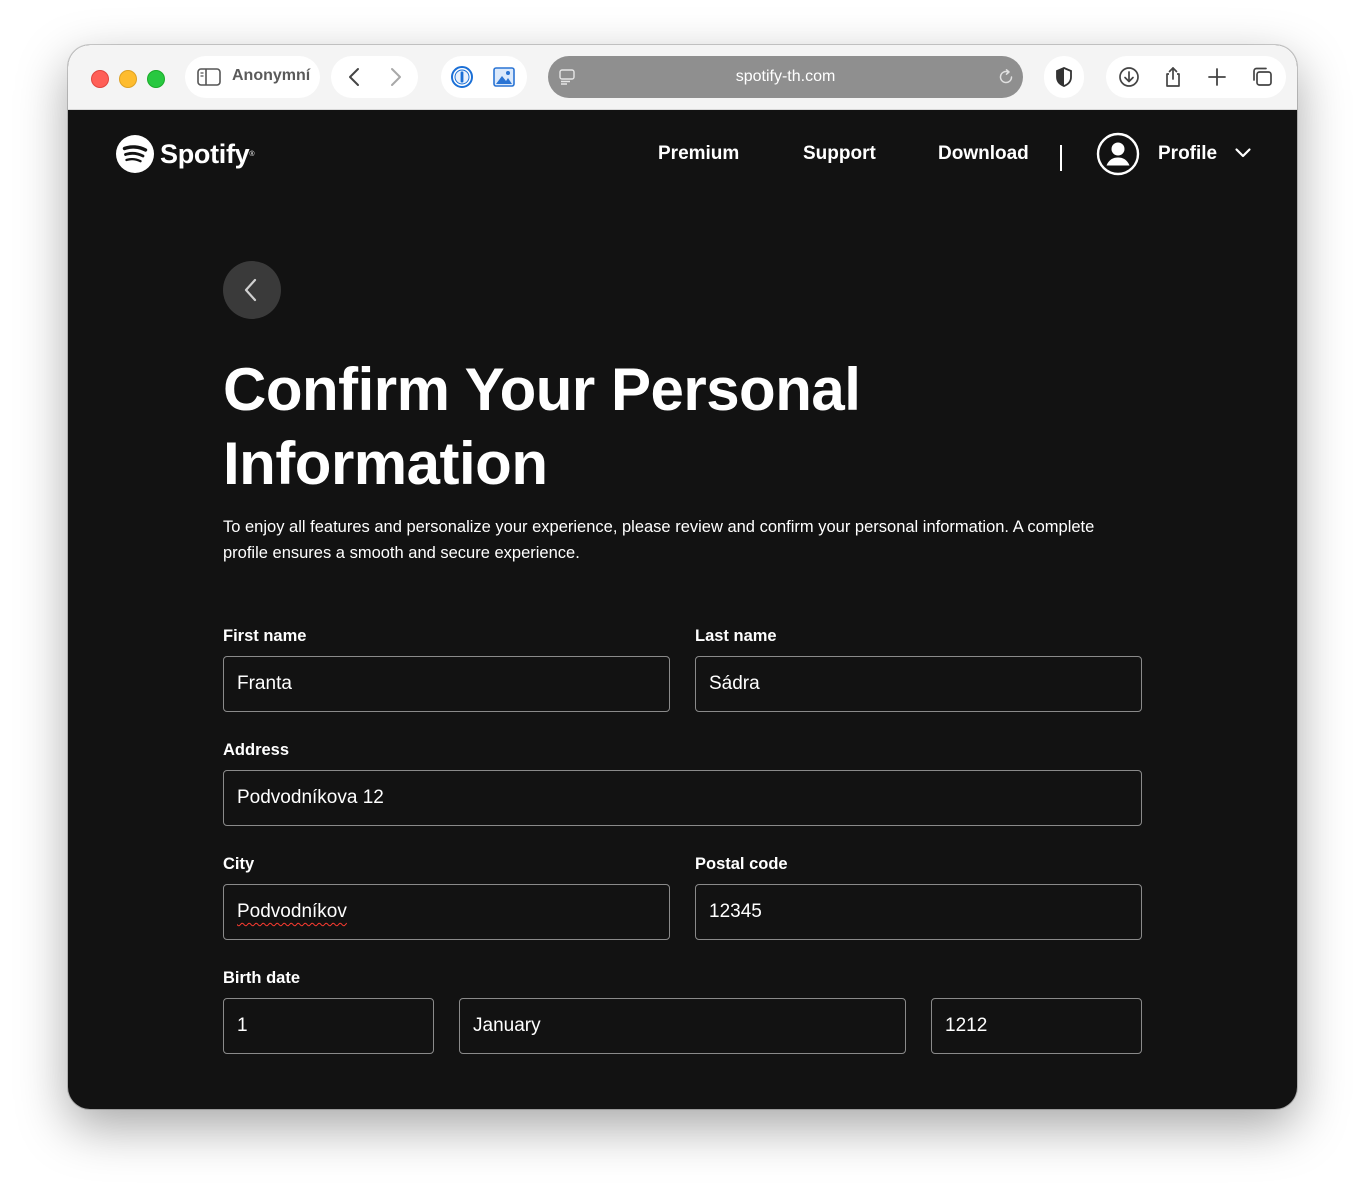  I want to click on image-extension-icon, so click(504, 77).